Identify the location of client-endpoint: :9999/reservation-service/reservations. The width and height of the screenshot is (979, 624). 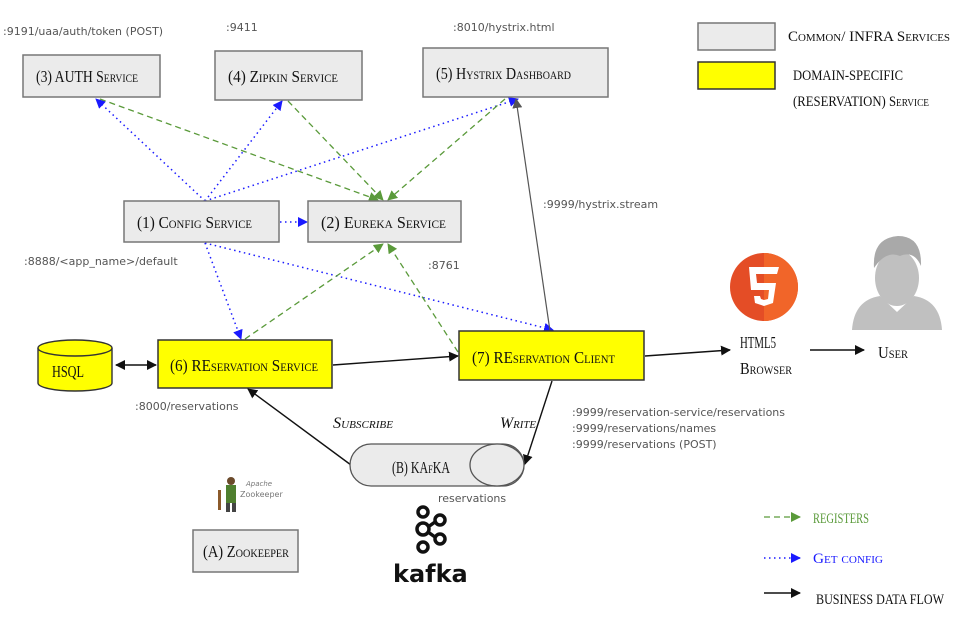
(678, 412).